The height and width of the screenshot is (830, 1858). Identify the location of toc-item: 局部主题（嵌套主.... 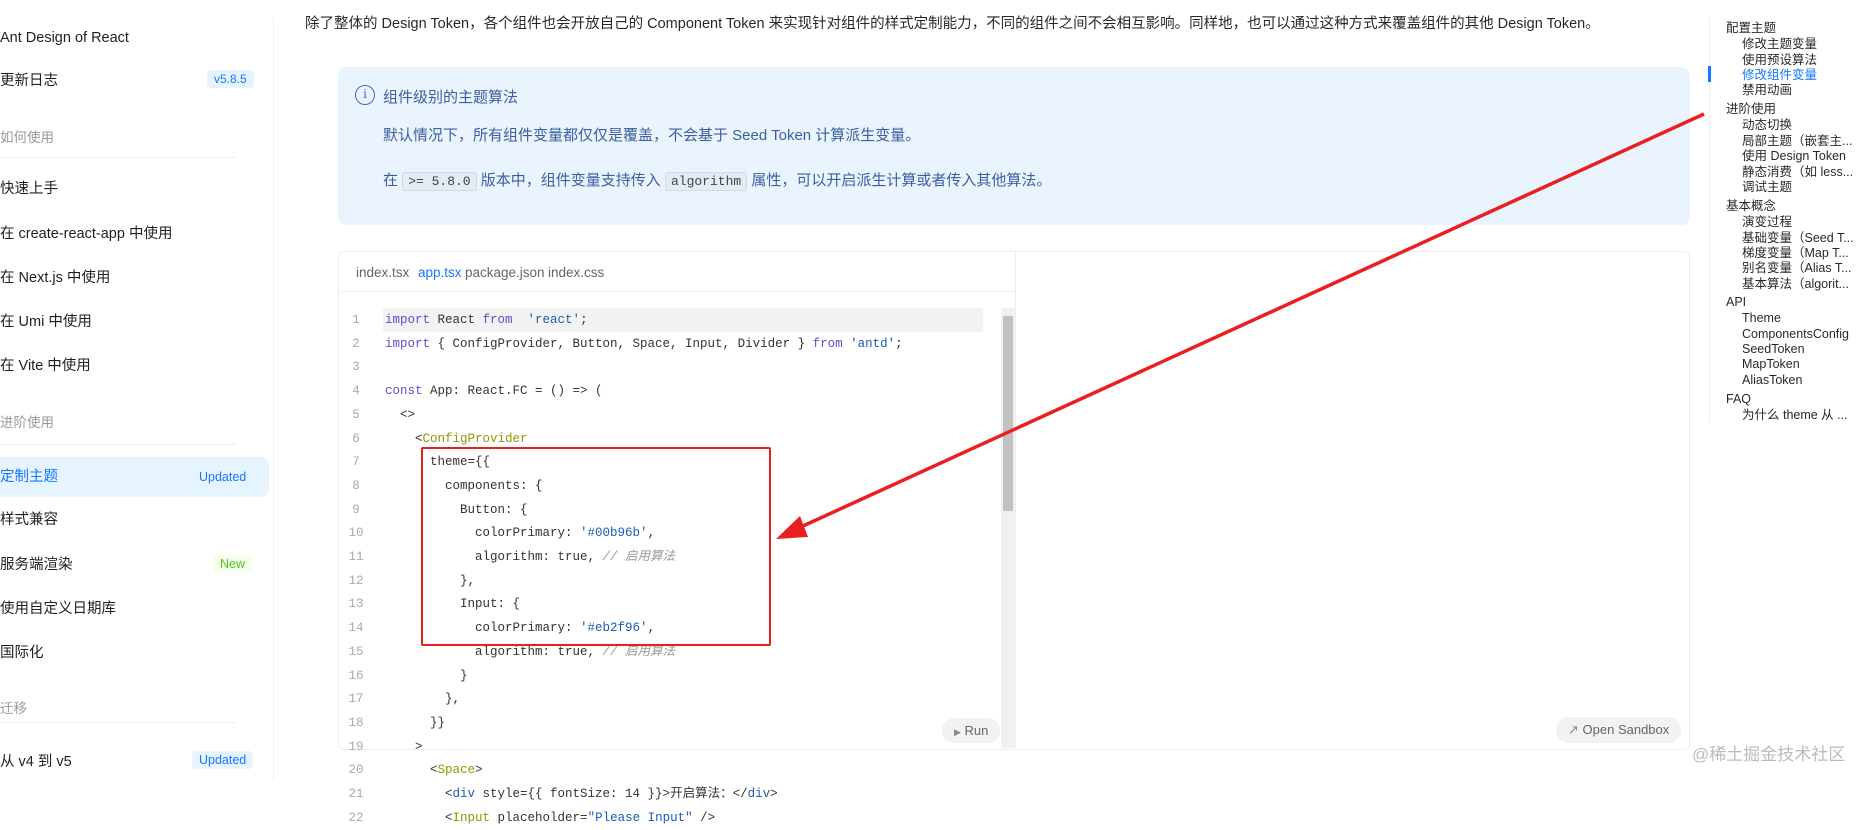
(1797, 141).